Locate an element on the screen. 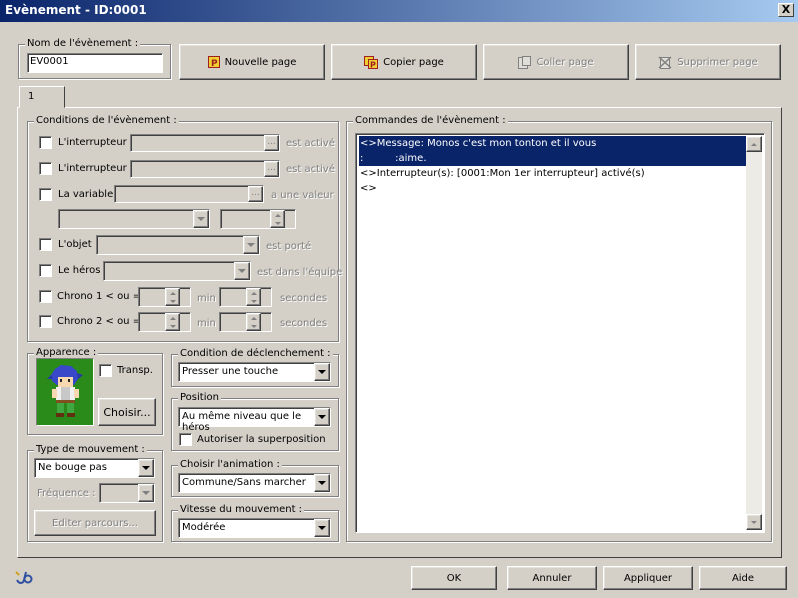 This screenshot has height=598, width=798. copy-page-button: P Copier page is located at coordinates (404, 62).